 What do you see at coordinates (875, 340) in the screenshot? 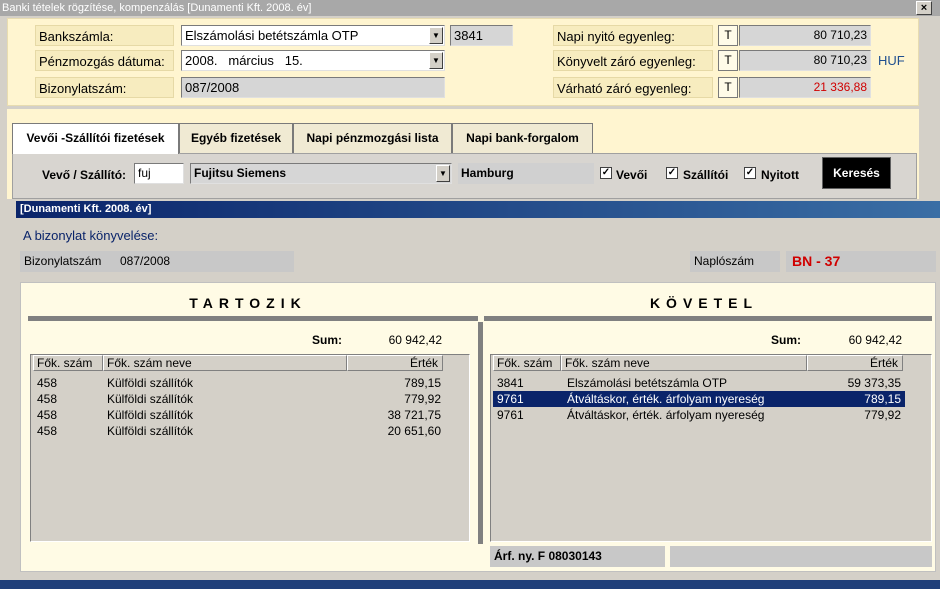
I see `kovetel-sum-value: 60 942,42` at bounding box center [875, 340].